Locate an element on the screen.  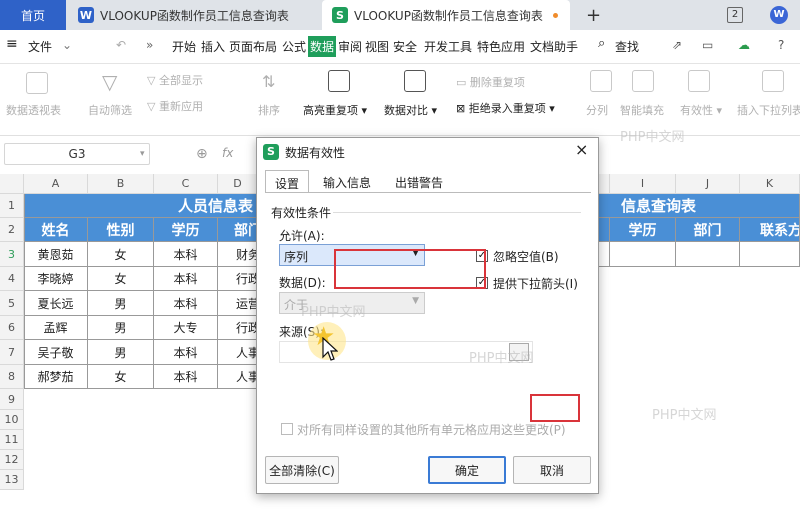
left-table-title: 人员信息表 is located at coordinates (141, 206).